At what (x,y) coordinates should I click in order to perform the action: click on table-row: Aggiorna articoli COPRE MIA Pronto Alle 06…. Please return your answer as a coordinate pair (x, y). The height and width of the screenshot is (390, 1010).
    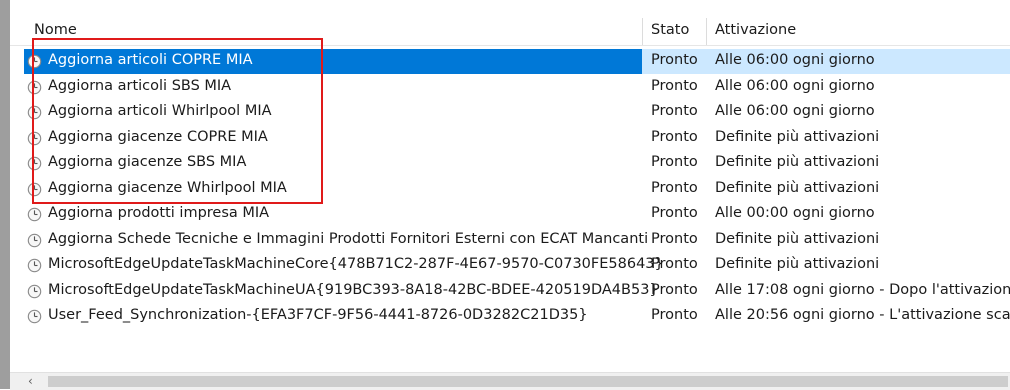
    Looking at the image, I should click on (510, 61).